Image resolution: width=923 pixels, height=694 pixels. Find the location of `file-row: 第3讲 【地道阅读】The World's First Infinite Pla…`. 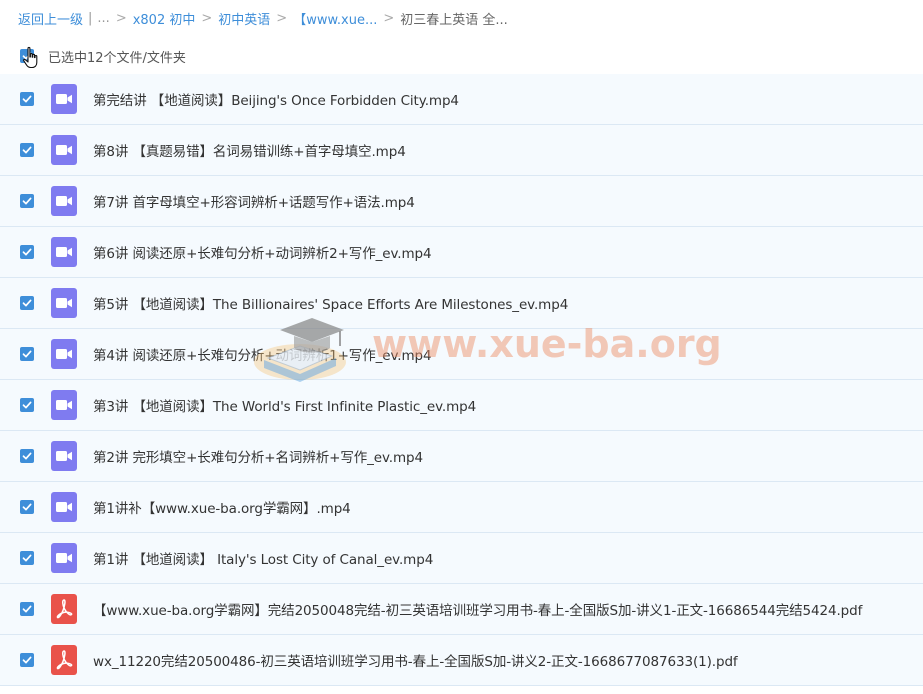

file-row: 第3讲 【地道阅读】The World's First Infinite Pla… is located at coordinates (461, 405).